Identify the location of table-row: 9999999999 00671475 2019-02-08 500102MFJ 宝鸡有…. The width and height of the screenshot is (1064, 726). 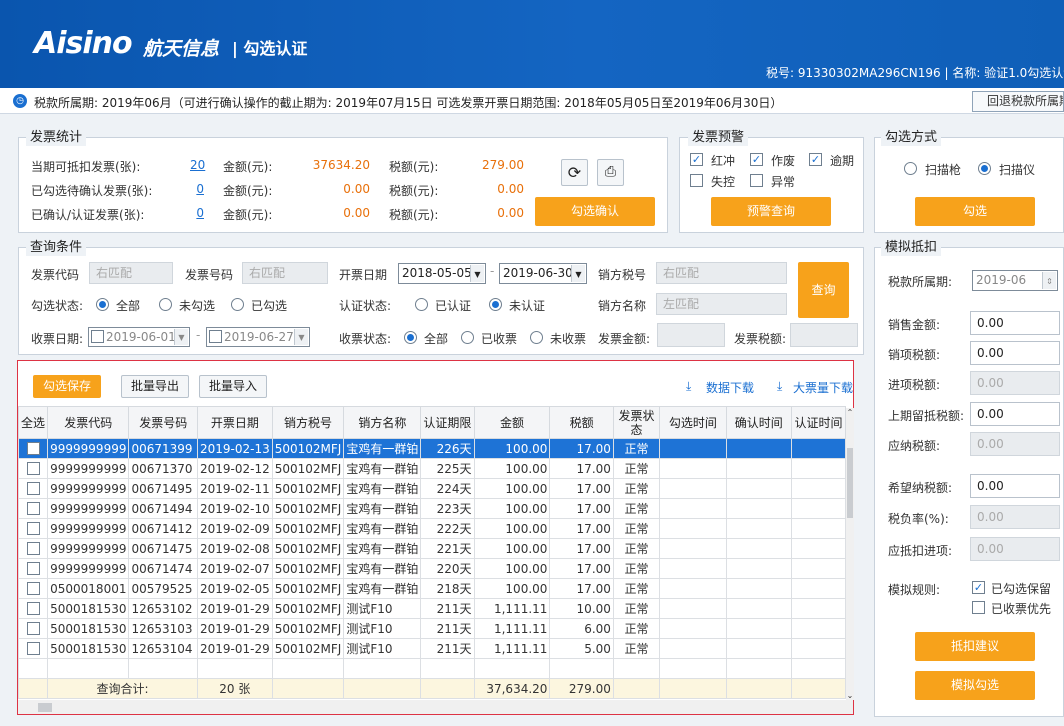
(432, 548).